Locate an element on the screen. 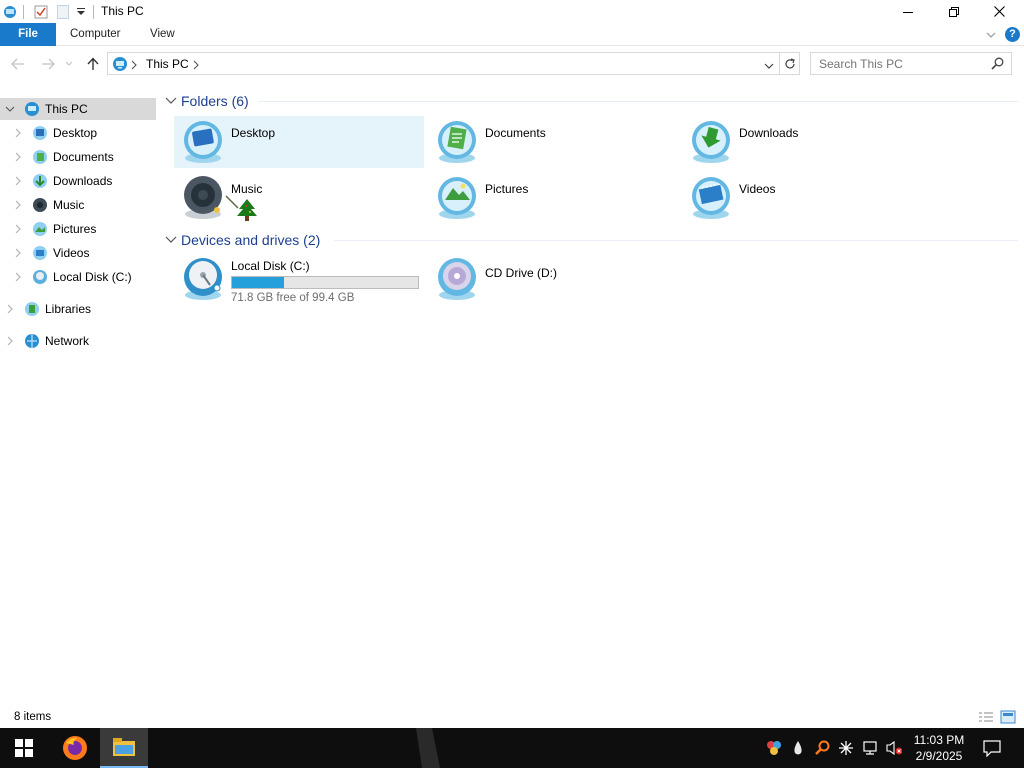 Image resolution: width=1024 pixels, height=771 pixels. refresh-icon is located at coordinates (789, 62).